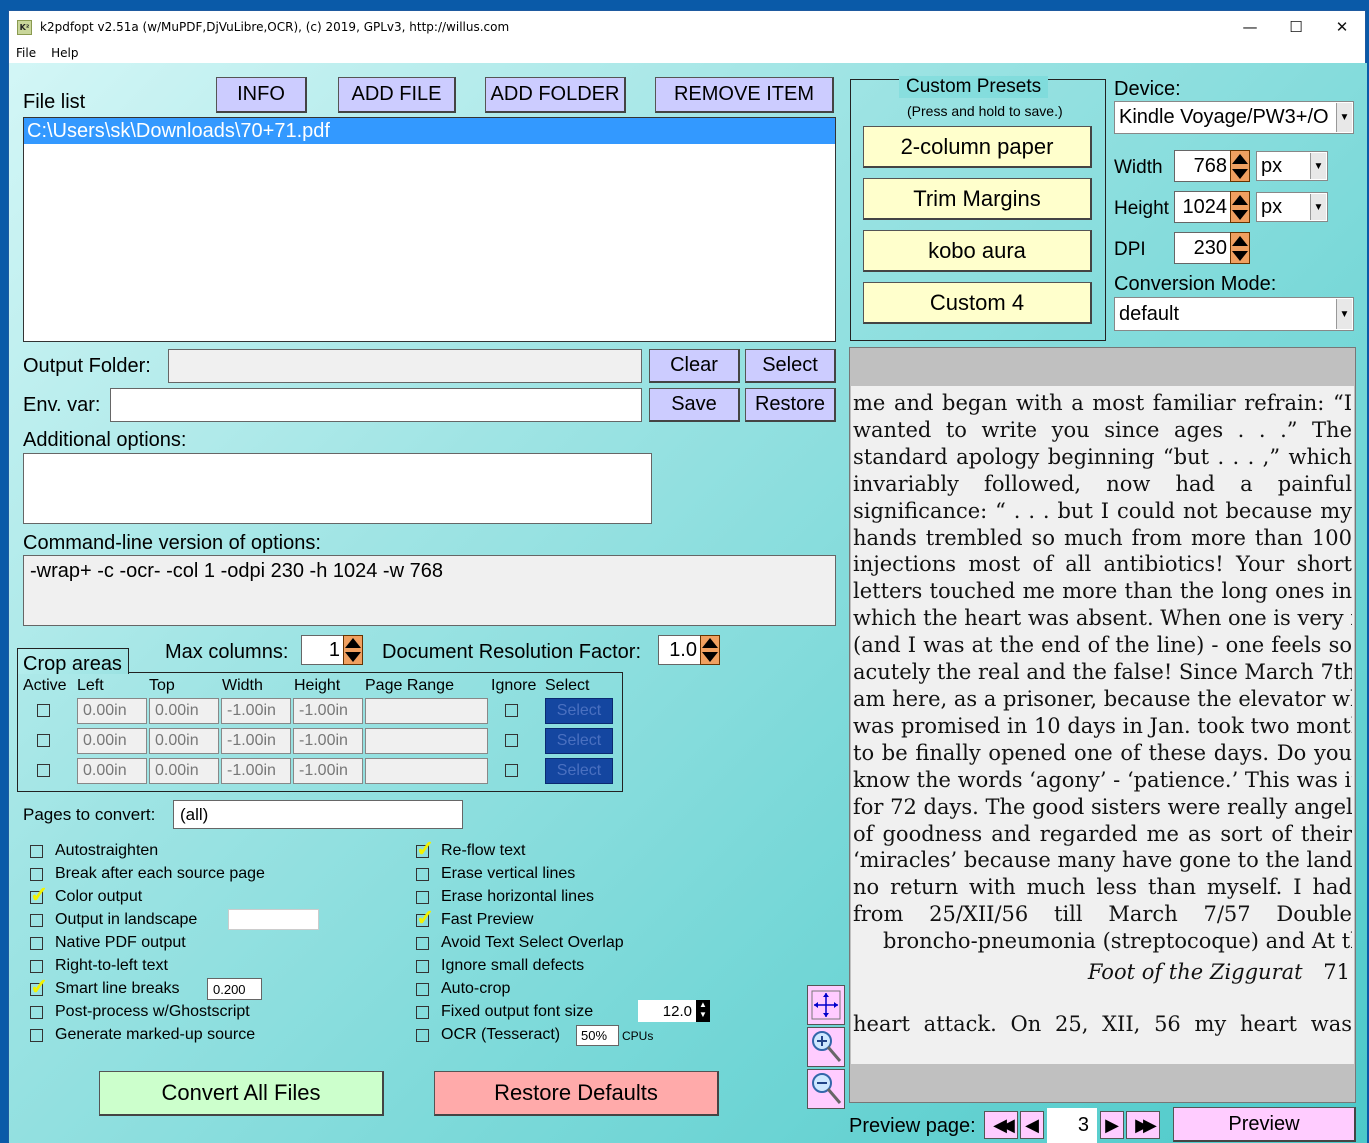 The width and height of the screenshot is (1369, 1143). I want to click on doc-res-spinner, so click(710, 650).